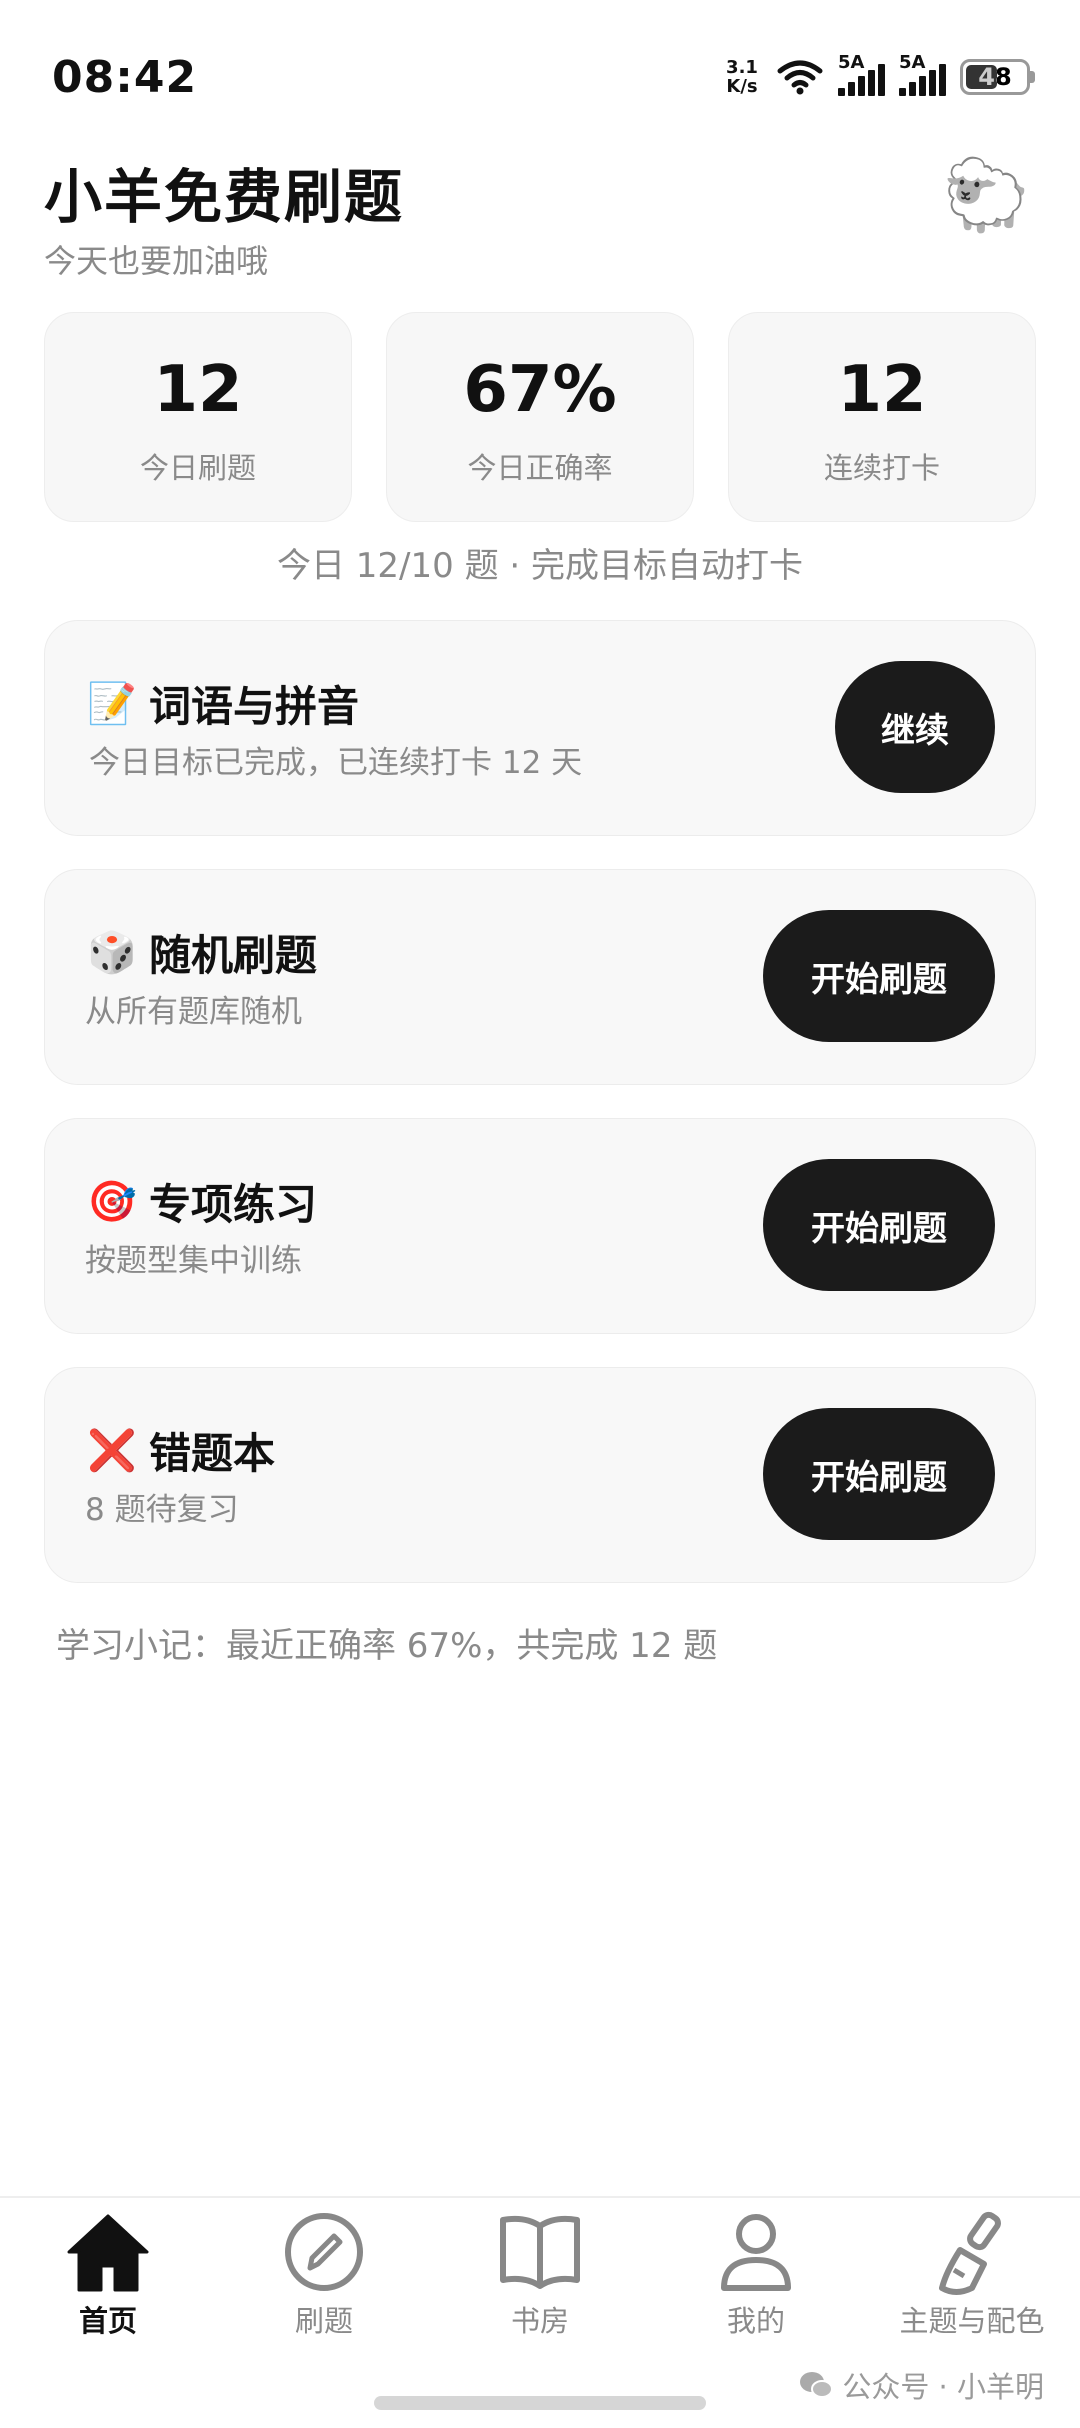 This screenshot has height=2428, width=1080. What do you see at coordinates (915, 727) in the screenshot?
I see `continue-button: 继续` at bounding box center [915, 727].